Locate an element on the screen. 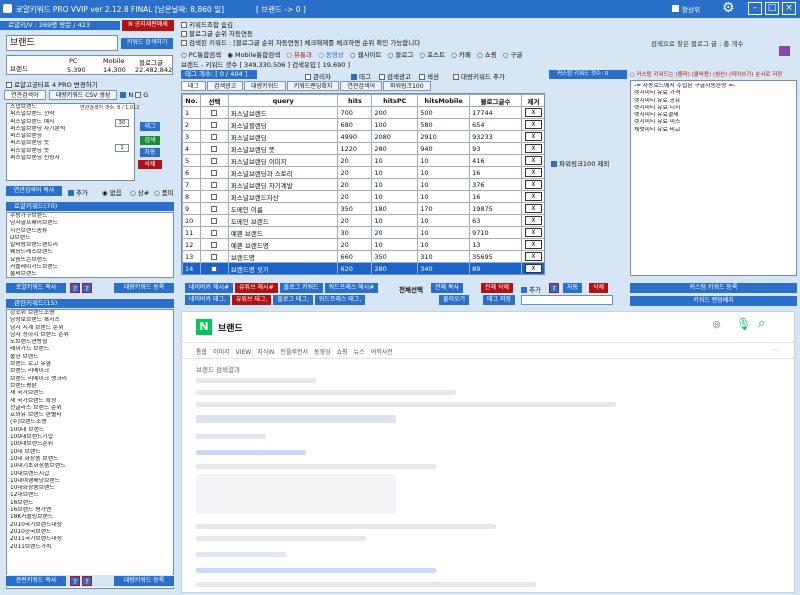 Image resolution: width=800 pixels, height=595 pixels. list-item: 브랜드 리메이크 is located at coordinates (90, 371).